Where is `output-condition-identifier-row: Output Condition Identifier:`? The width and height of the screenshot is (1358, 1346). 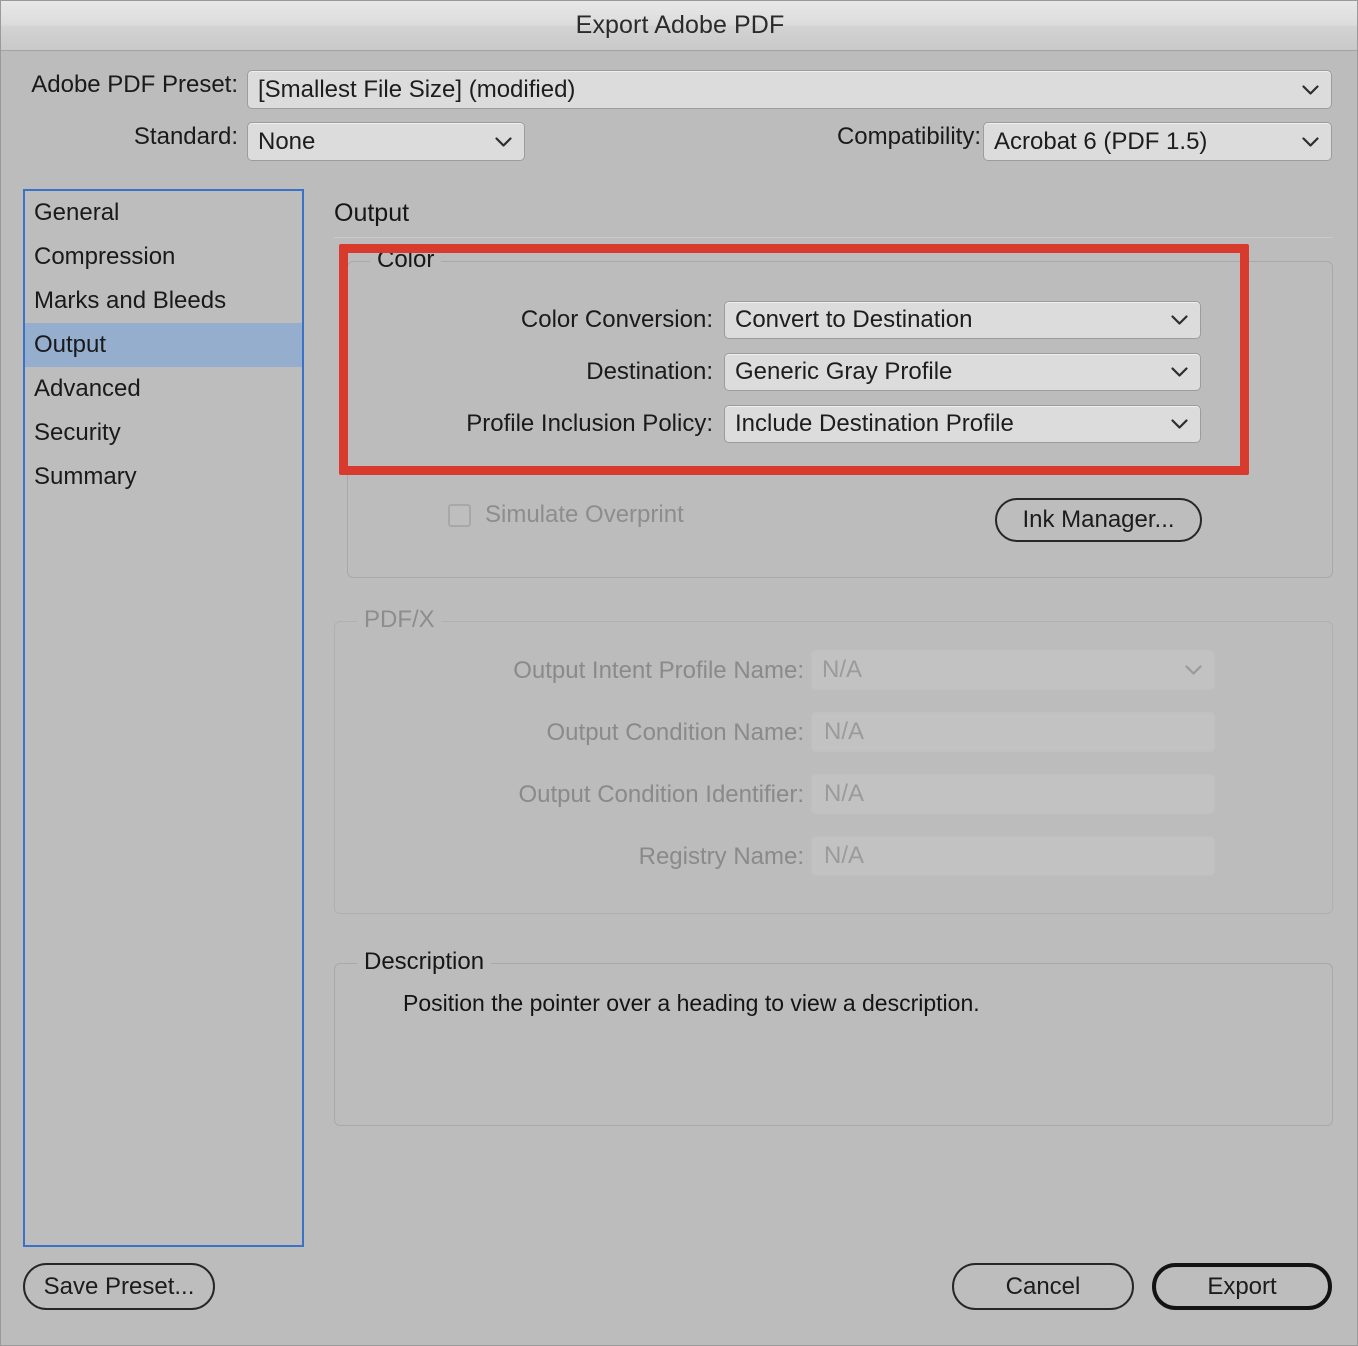
output-condition-identifier-row: Output Condition Identifier: is located at coordinates (617, 794).